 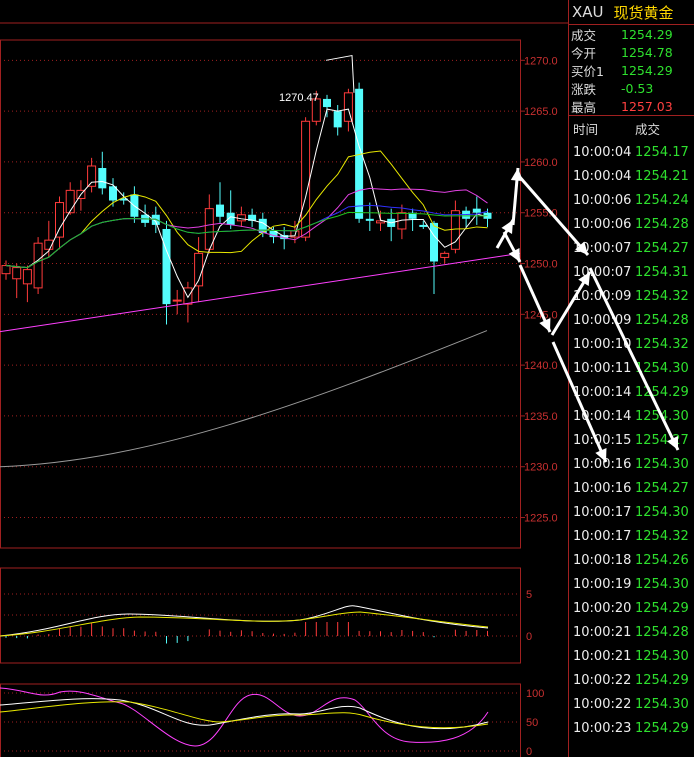 I want to click on trade-time: 10:00:10, so click(x=602, y=344).